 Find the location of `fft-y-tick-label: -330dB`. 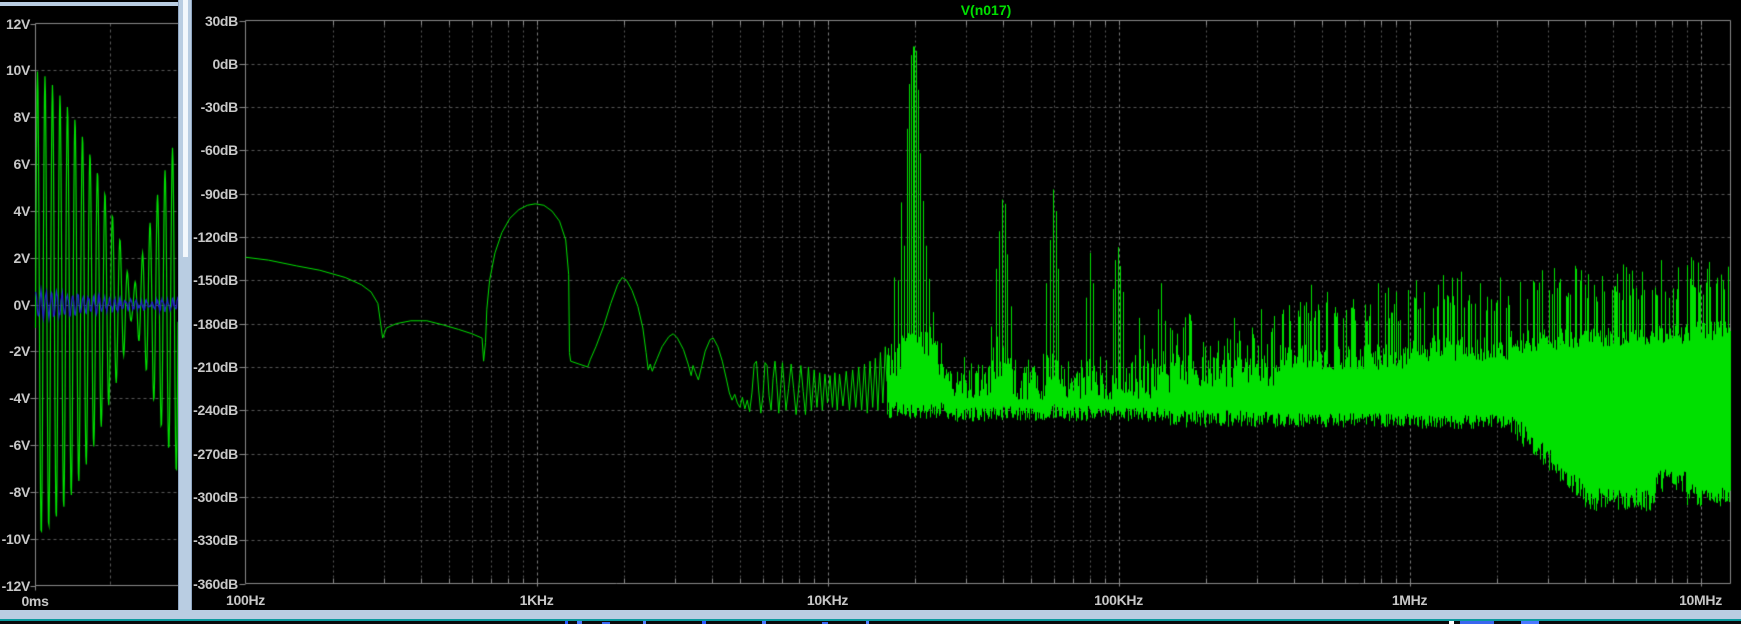

fft-y-tick-label: -330dB is located at coordinates (215, 540).